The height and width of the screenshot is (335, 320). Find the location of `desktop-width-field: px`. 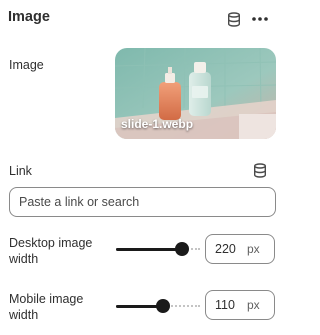

desktop-width-field: px is located at coordinates (240, 249).